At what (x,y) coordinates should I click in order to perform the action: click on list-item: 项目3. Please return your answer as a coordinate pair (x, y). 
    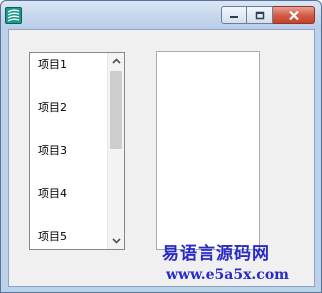
    Looking at the image, I should click on (52, 151).